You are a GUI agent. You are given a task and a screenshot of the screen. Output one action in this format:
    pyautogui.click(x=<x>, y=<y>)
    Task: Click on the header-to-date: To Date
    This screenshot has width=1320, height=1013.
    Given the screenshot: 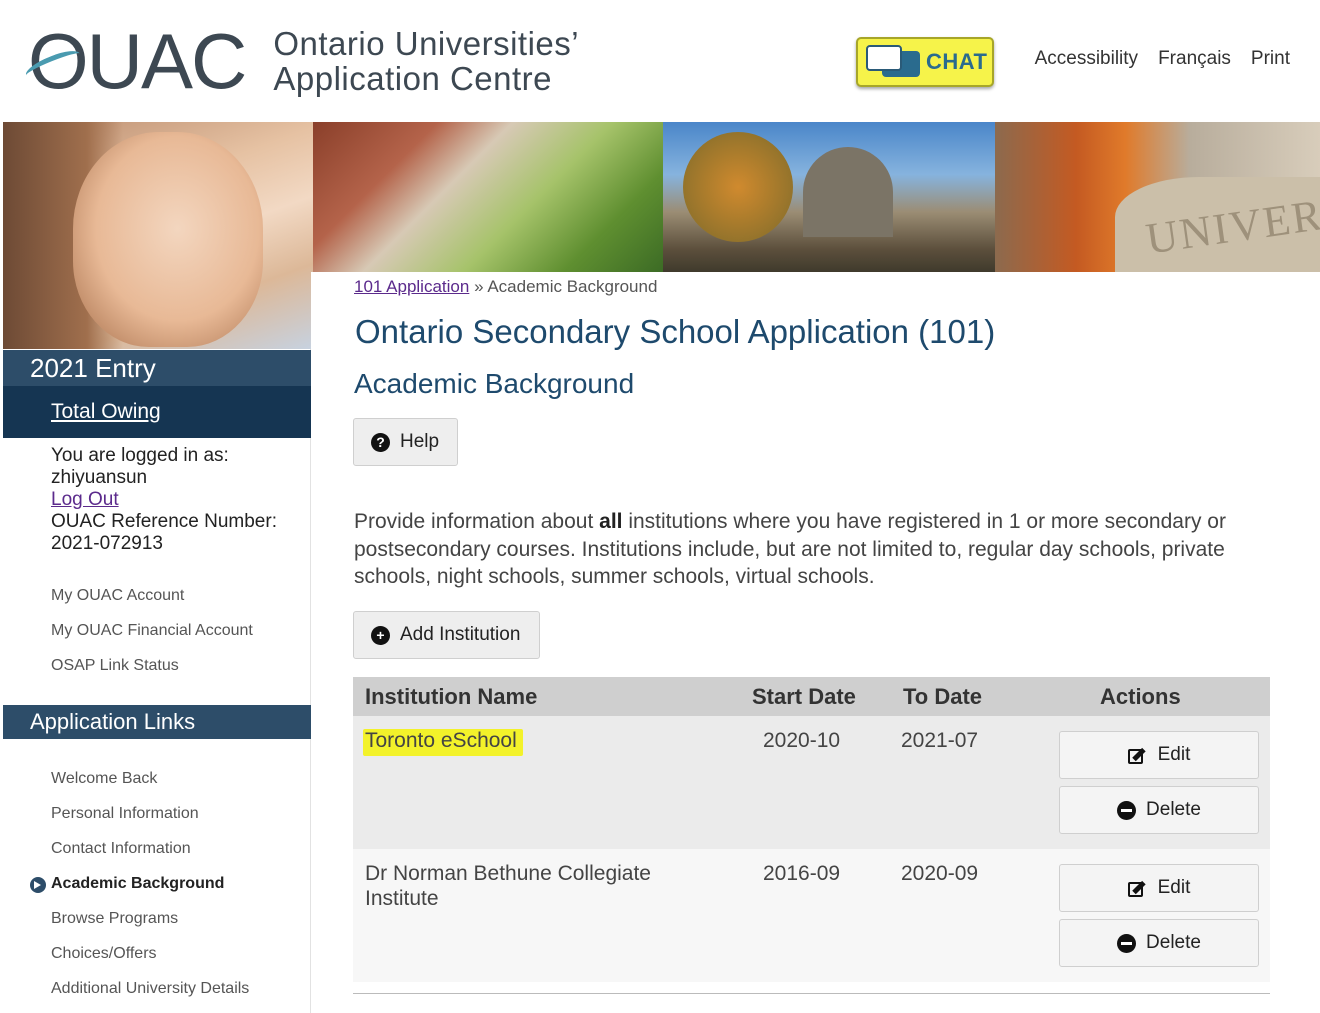 What is the action you would take?
    pyautogui.click(x=943, y=696)
    